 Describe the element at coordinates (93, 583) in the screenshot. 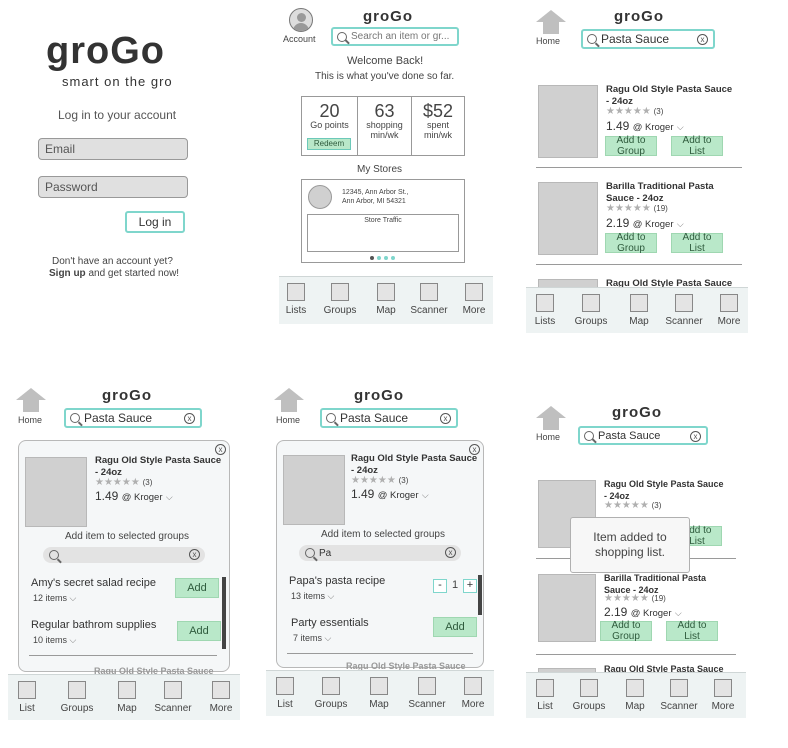

I see `group-name: Amy's secret salad recipe` at that location.